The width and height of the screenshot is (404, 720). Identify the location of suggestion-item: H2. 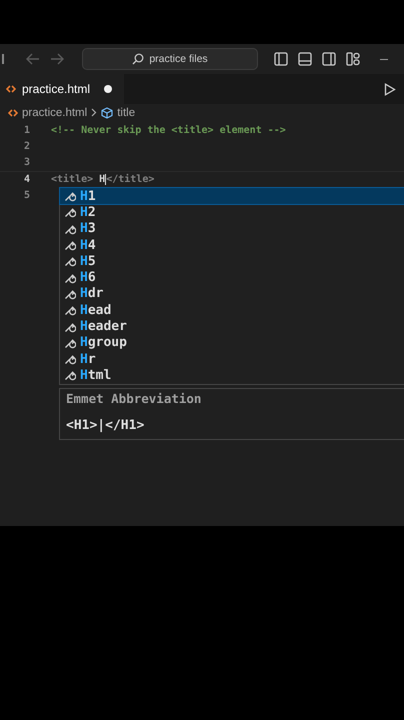
(232, 212).